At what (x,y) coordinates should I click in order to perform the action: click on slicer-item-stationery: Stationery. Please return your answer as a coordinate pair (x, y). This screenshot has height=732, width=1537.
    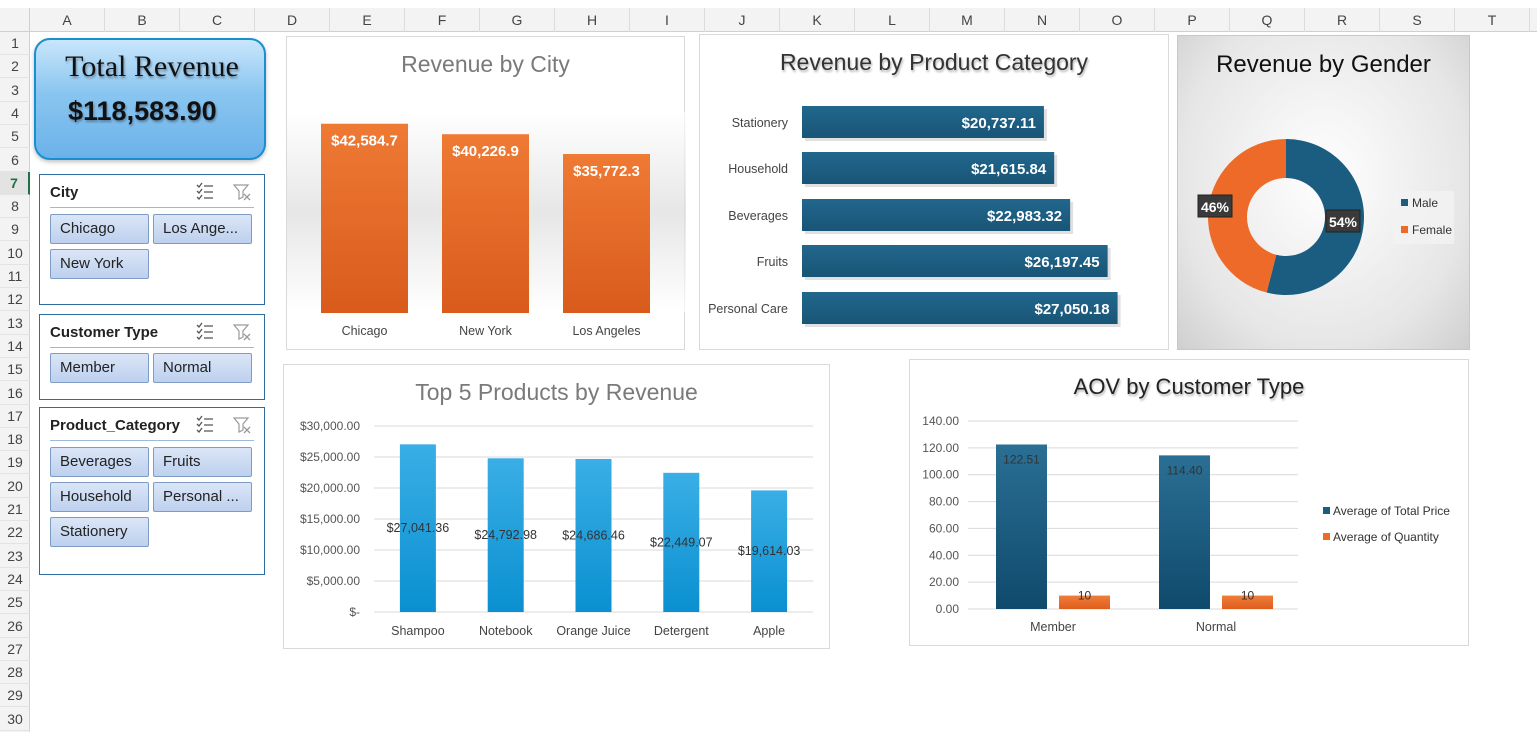
    Looking at the image, I should click on (99, 532).